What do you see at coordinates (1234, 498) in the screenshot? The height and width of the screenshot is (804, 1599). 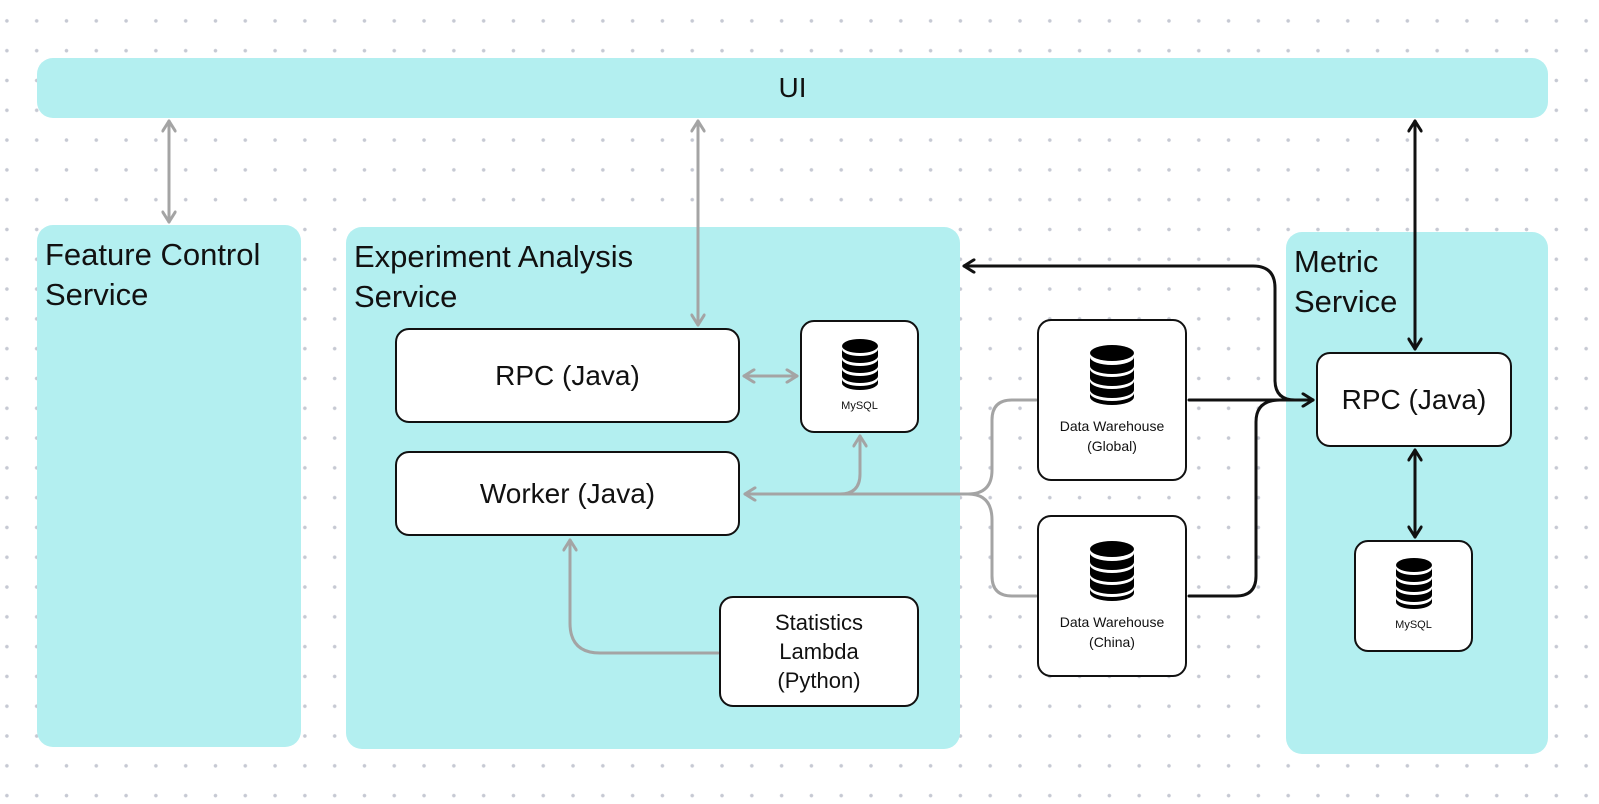 I see `connector-dw-china-metric-rpc` at bounding box center [1234, 498].